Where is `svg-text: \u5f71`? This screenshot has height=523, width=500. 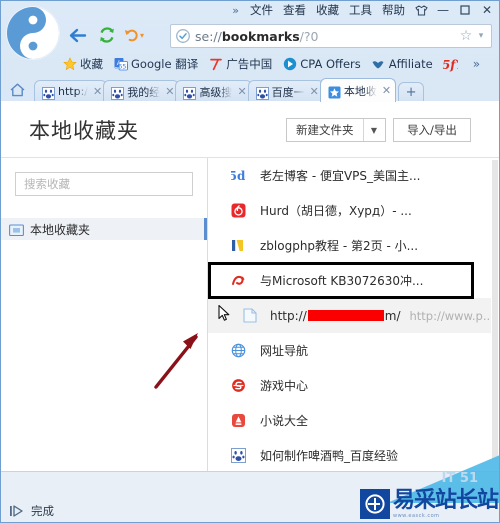
svg-text: \u5f71 is located at coordinates (450, 65).